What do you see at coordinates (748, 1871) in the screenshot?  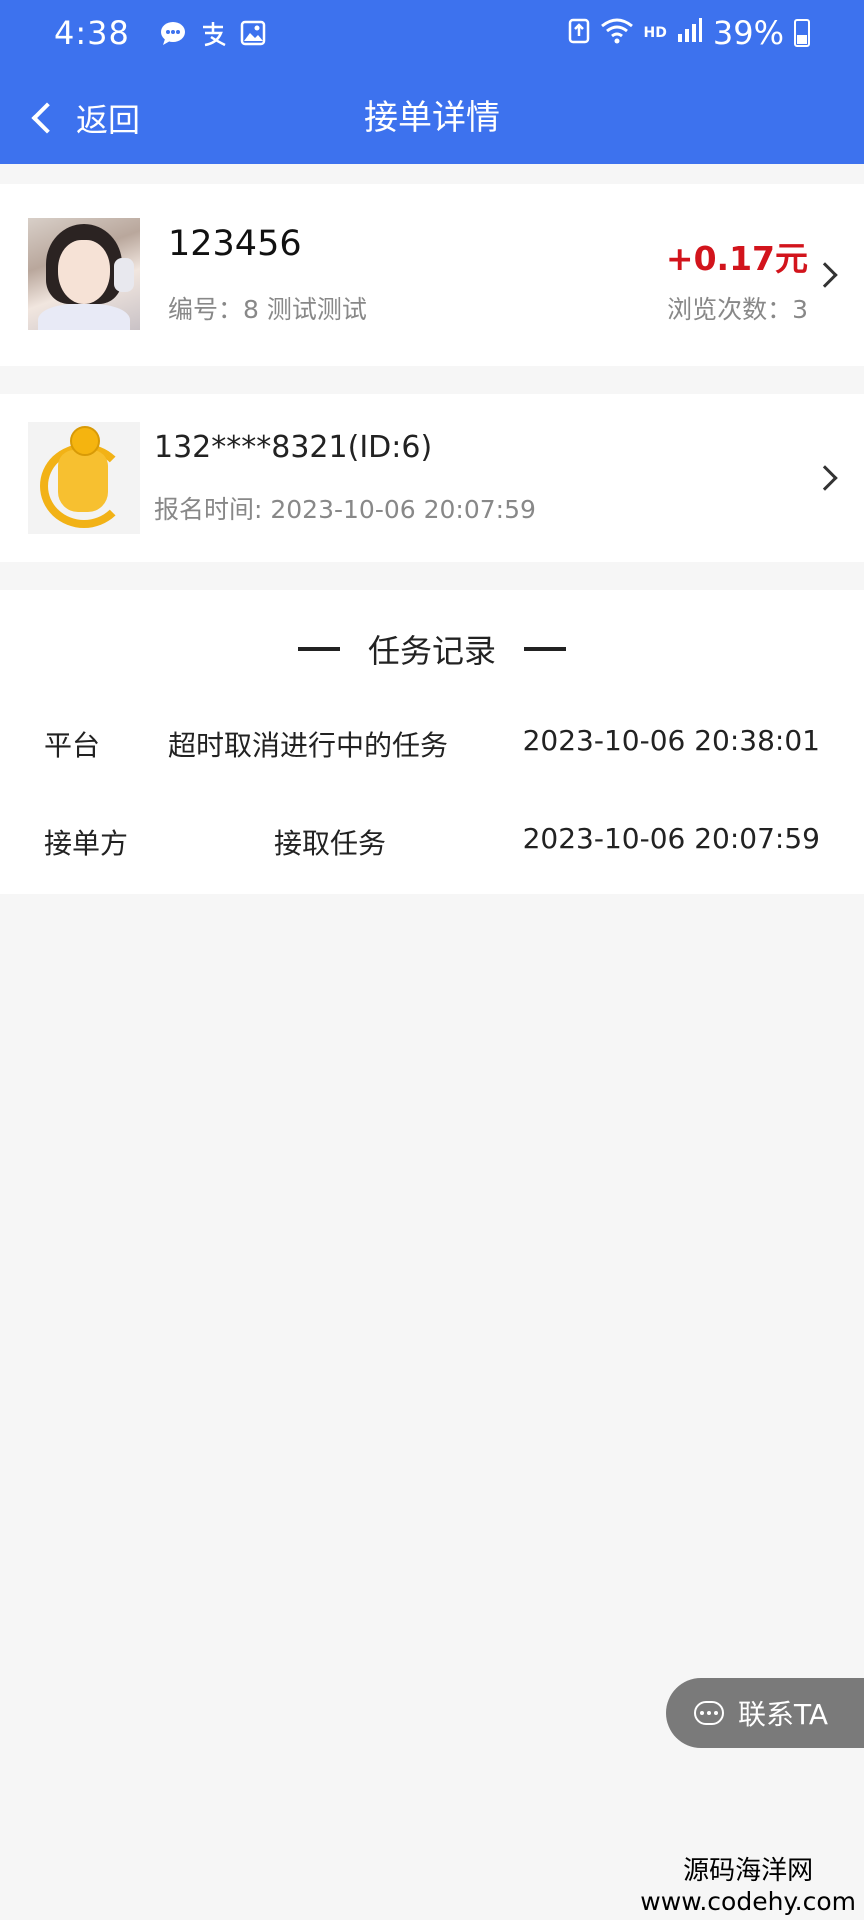 I see `watermark-name: 源码海洋网` at bounding box center [748, 1871].